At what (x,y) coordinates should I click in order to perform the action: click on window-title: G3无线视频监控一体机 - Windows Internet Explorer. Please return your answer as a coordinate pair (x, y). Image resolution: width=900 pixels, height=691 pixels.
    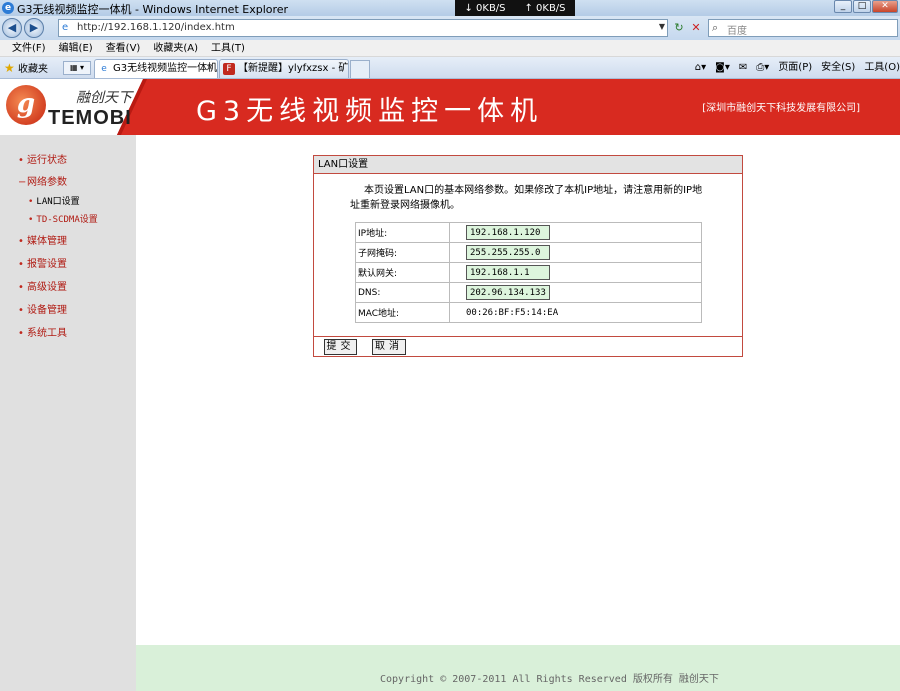
    Looking at the image, I should click on (153, 9).